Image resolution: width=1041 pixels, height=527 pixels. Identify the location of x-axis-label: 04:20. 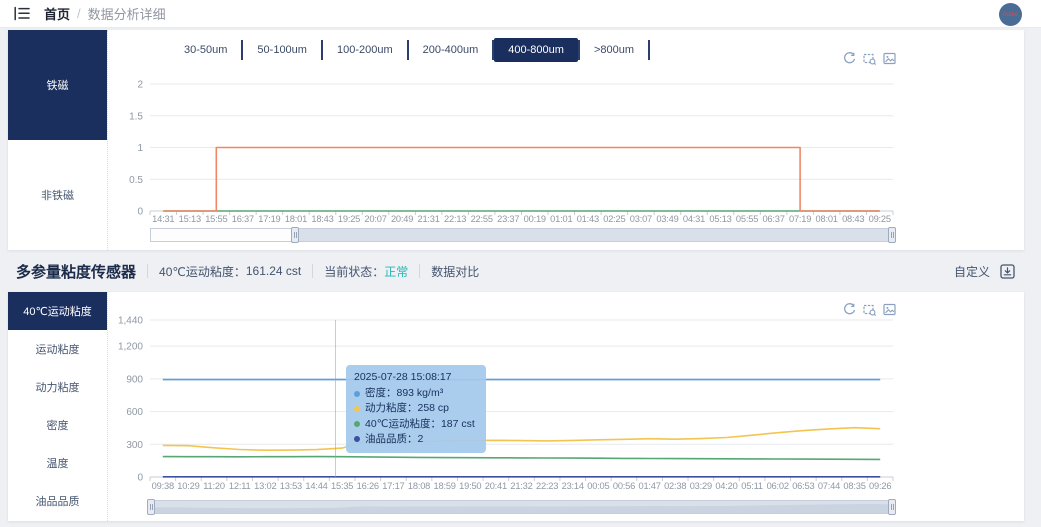
(726, 486).